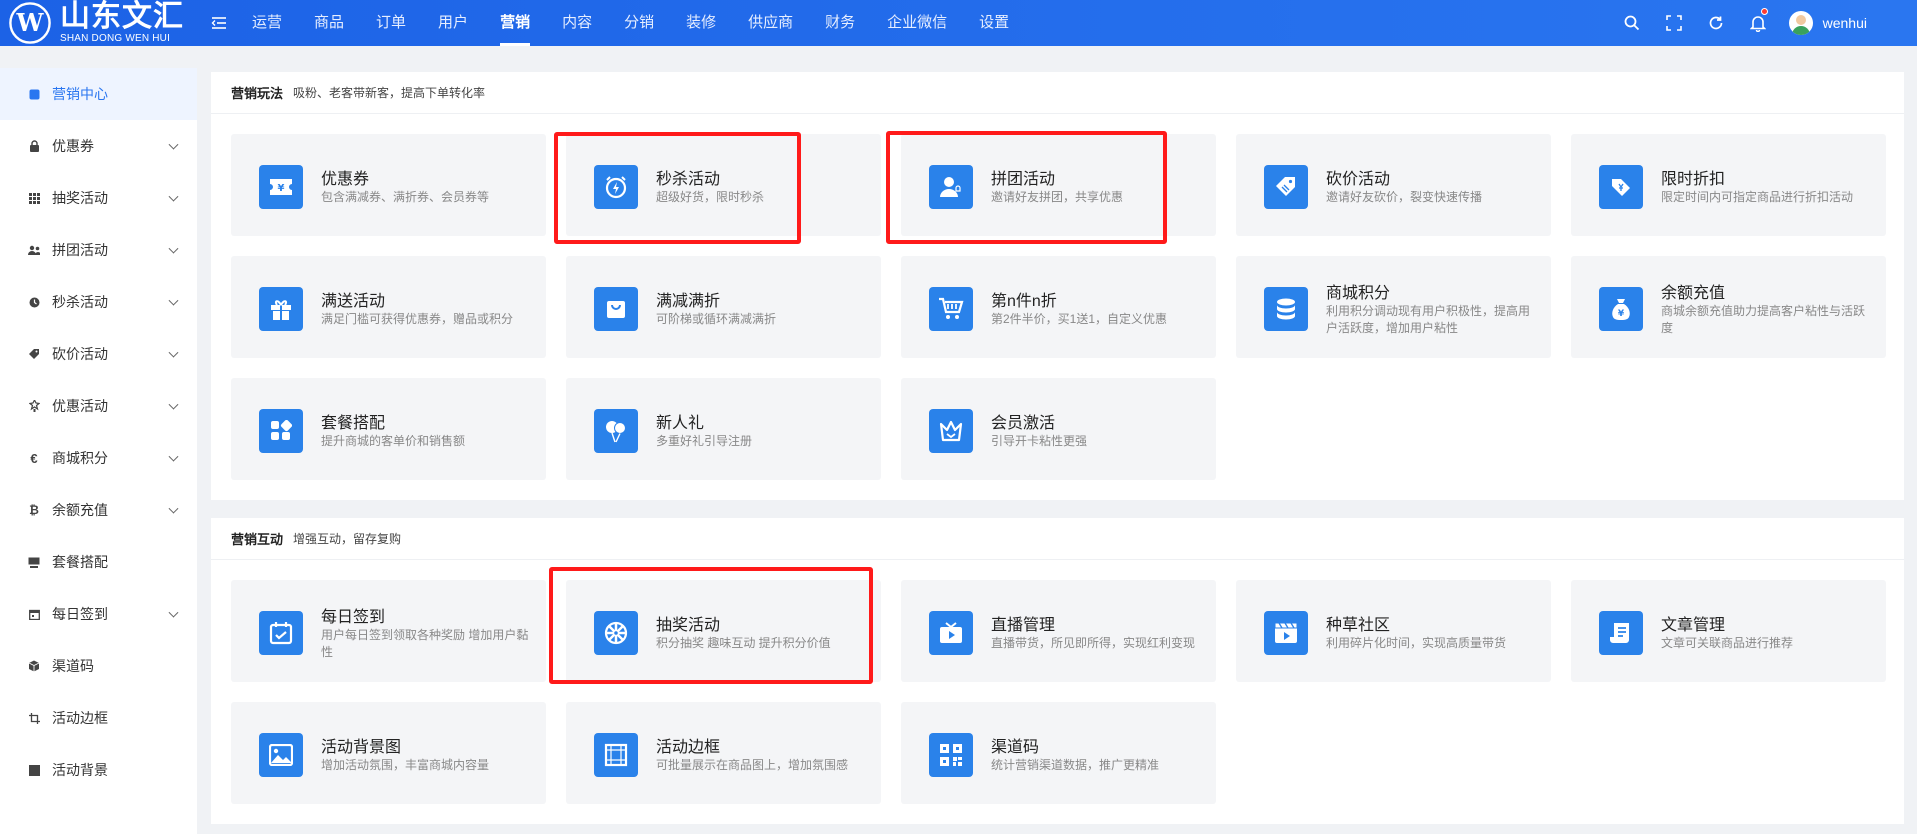 The image size is (1917, 834). What do you see at coordinates (80, 354) in the screenshot?
I see `sidebar-item-label: 砍价活动` at bounding box center [80, 354].